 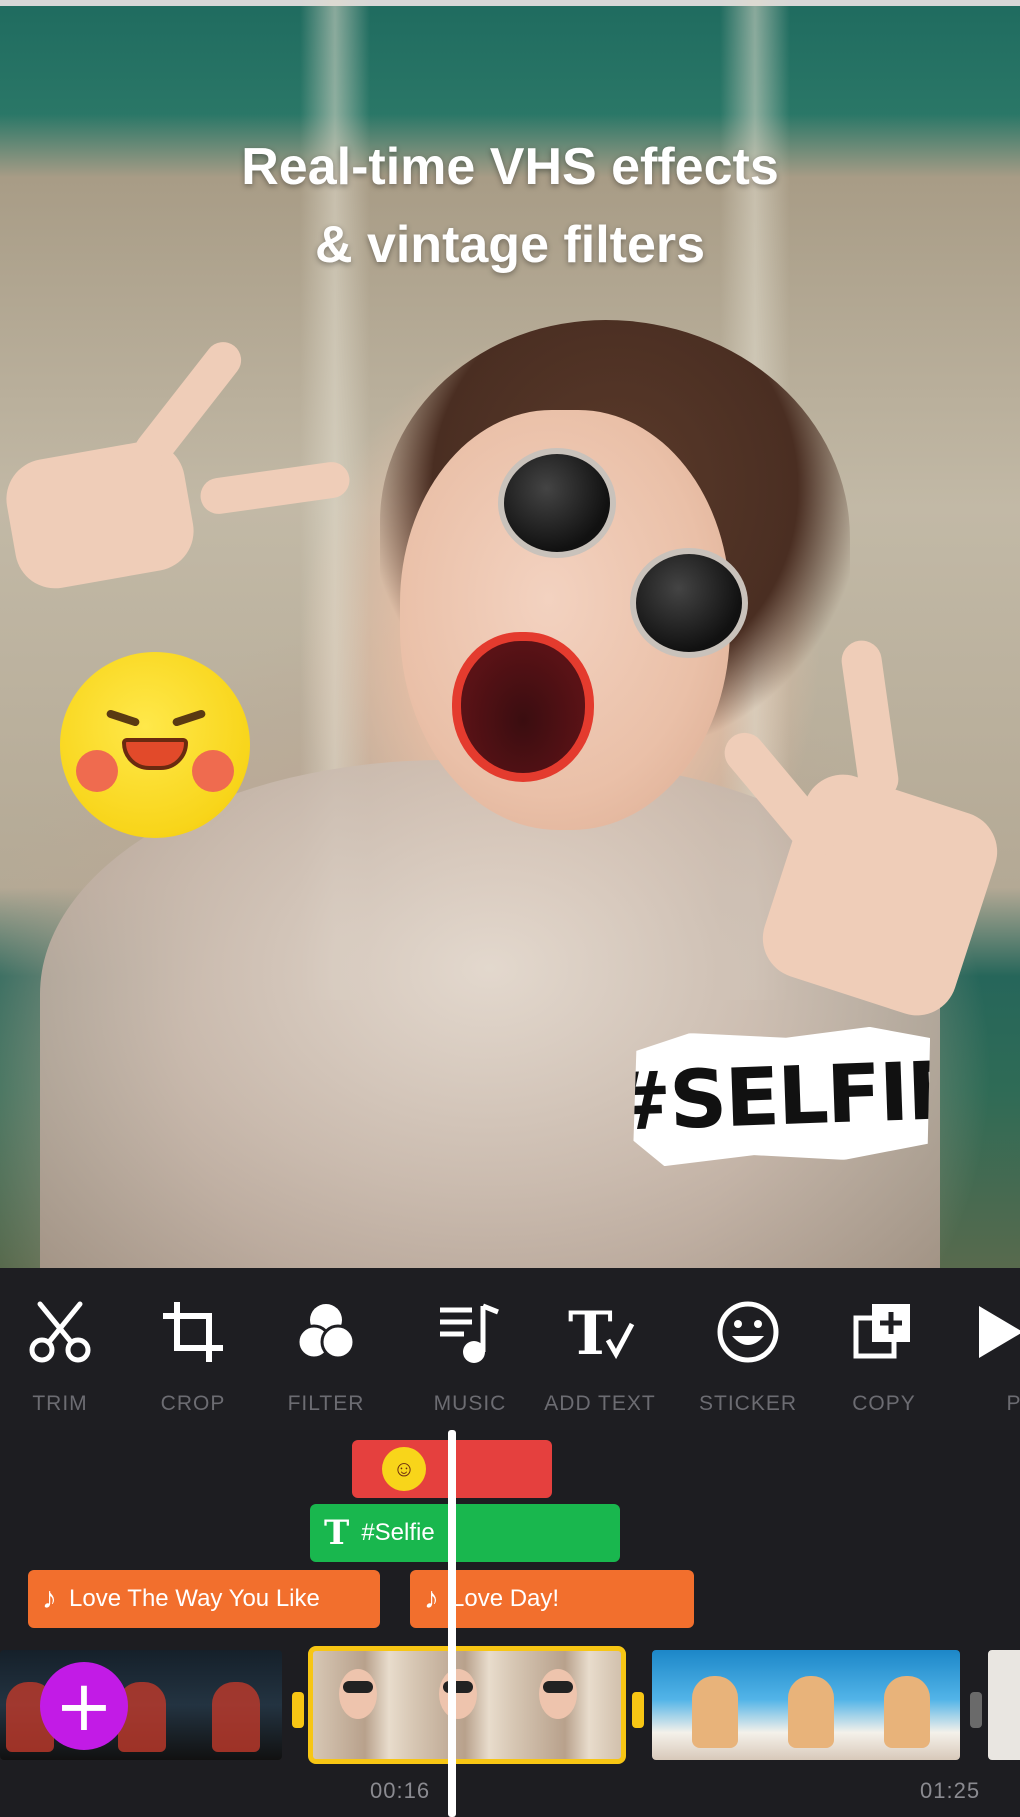 What do you see at coordinates (976, 1710) in the screenshot?
I see `clip-divider-handle` at bounding box center [976, 1710].